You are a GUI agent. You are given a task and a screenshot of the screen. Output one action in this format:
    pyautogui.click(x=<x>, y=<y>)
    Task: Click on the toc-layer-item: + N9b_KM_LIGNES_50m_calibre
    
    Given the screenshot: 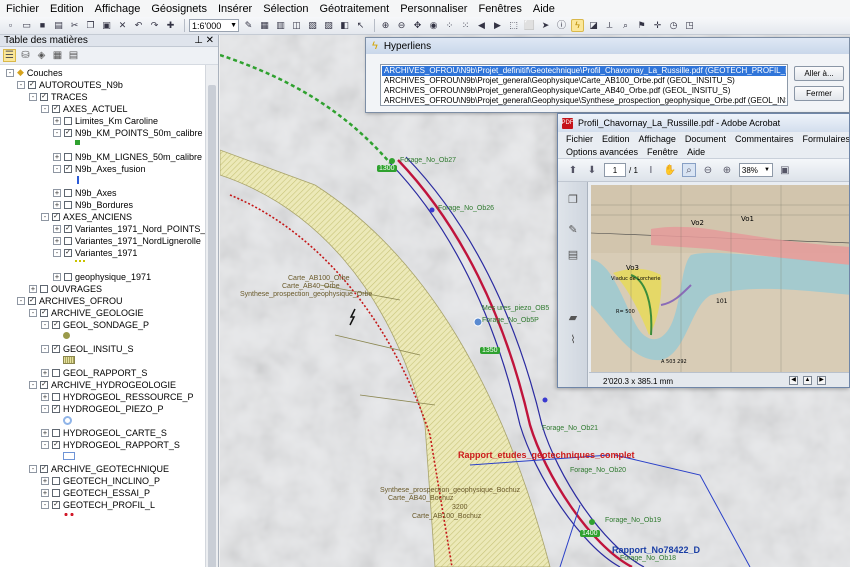 What is the action you would take?
    pyautogui.click(x=127, y=156)
    